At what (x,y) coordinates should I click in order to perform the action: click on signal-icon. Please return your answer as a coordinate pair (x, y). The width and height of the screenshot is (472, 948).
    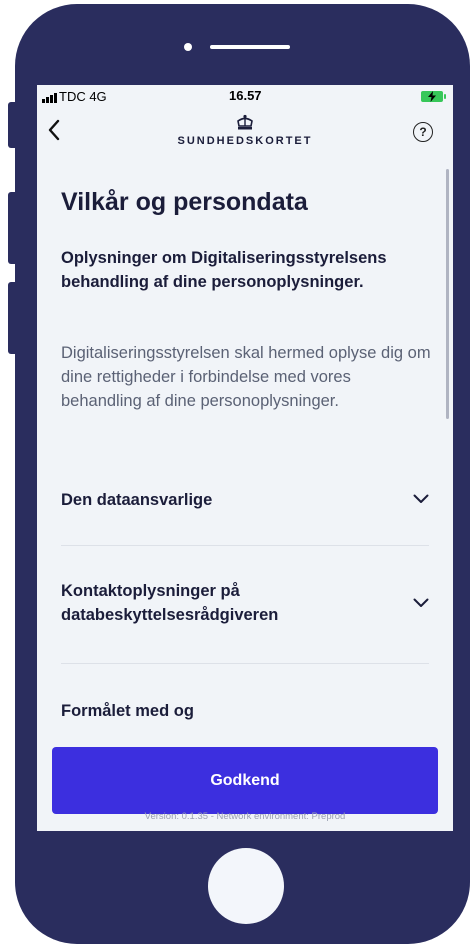
    Looking at the image, I should click on (49, 98).